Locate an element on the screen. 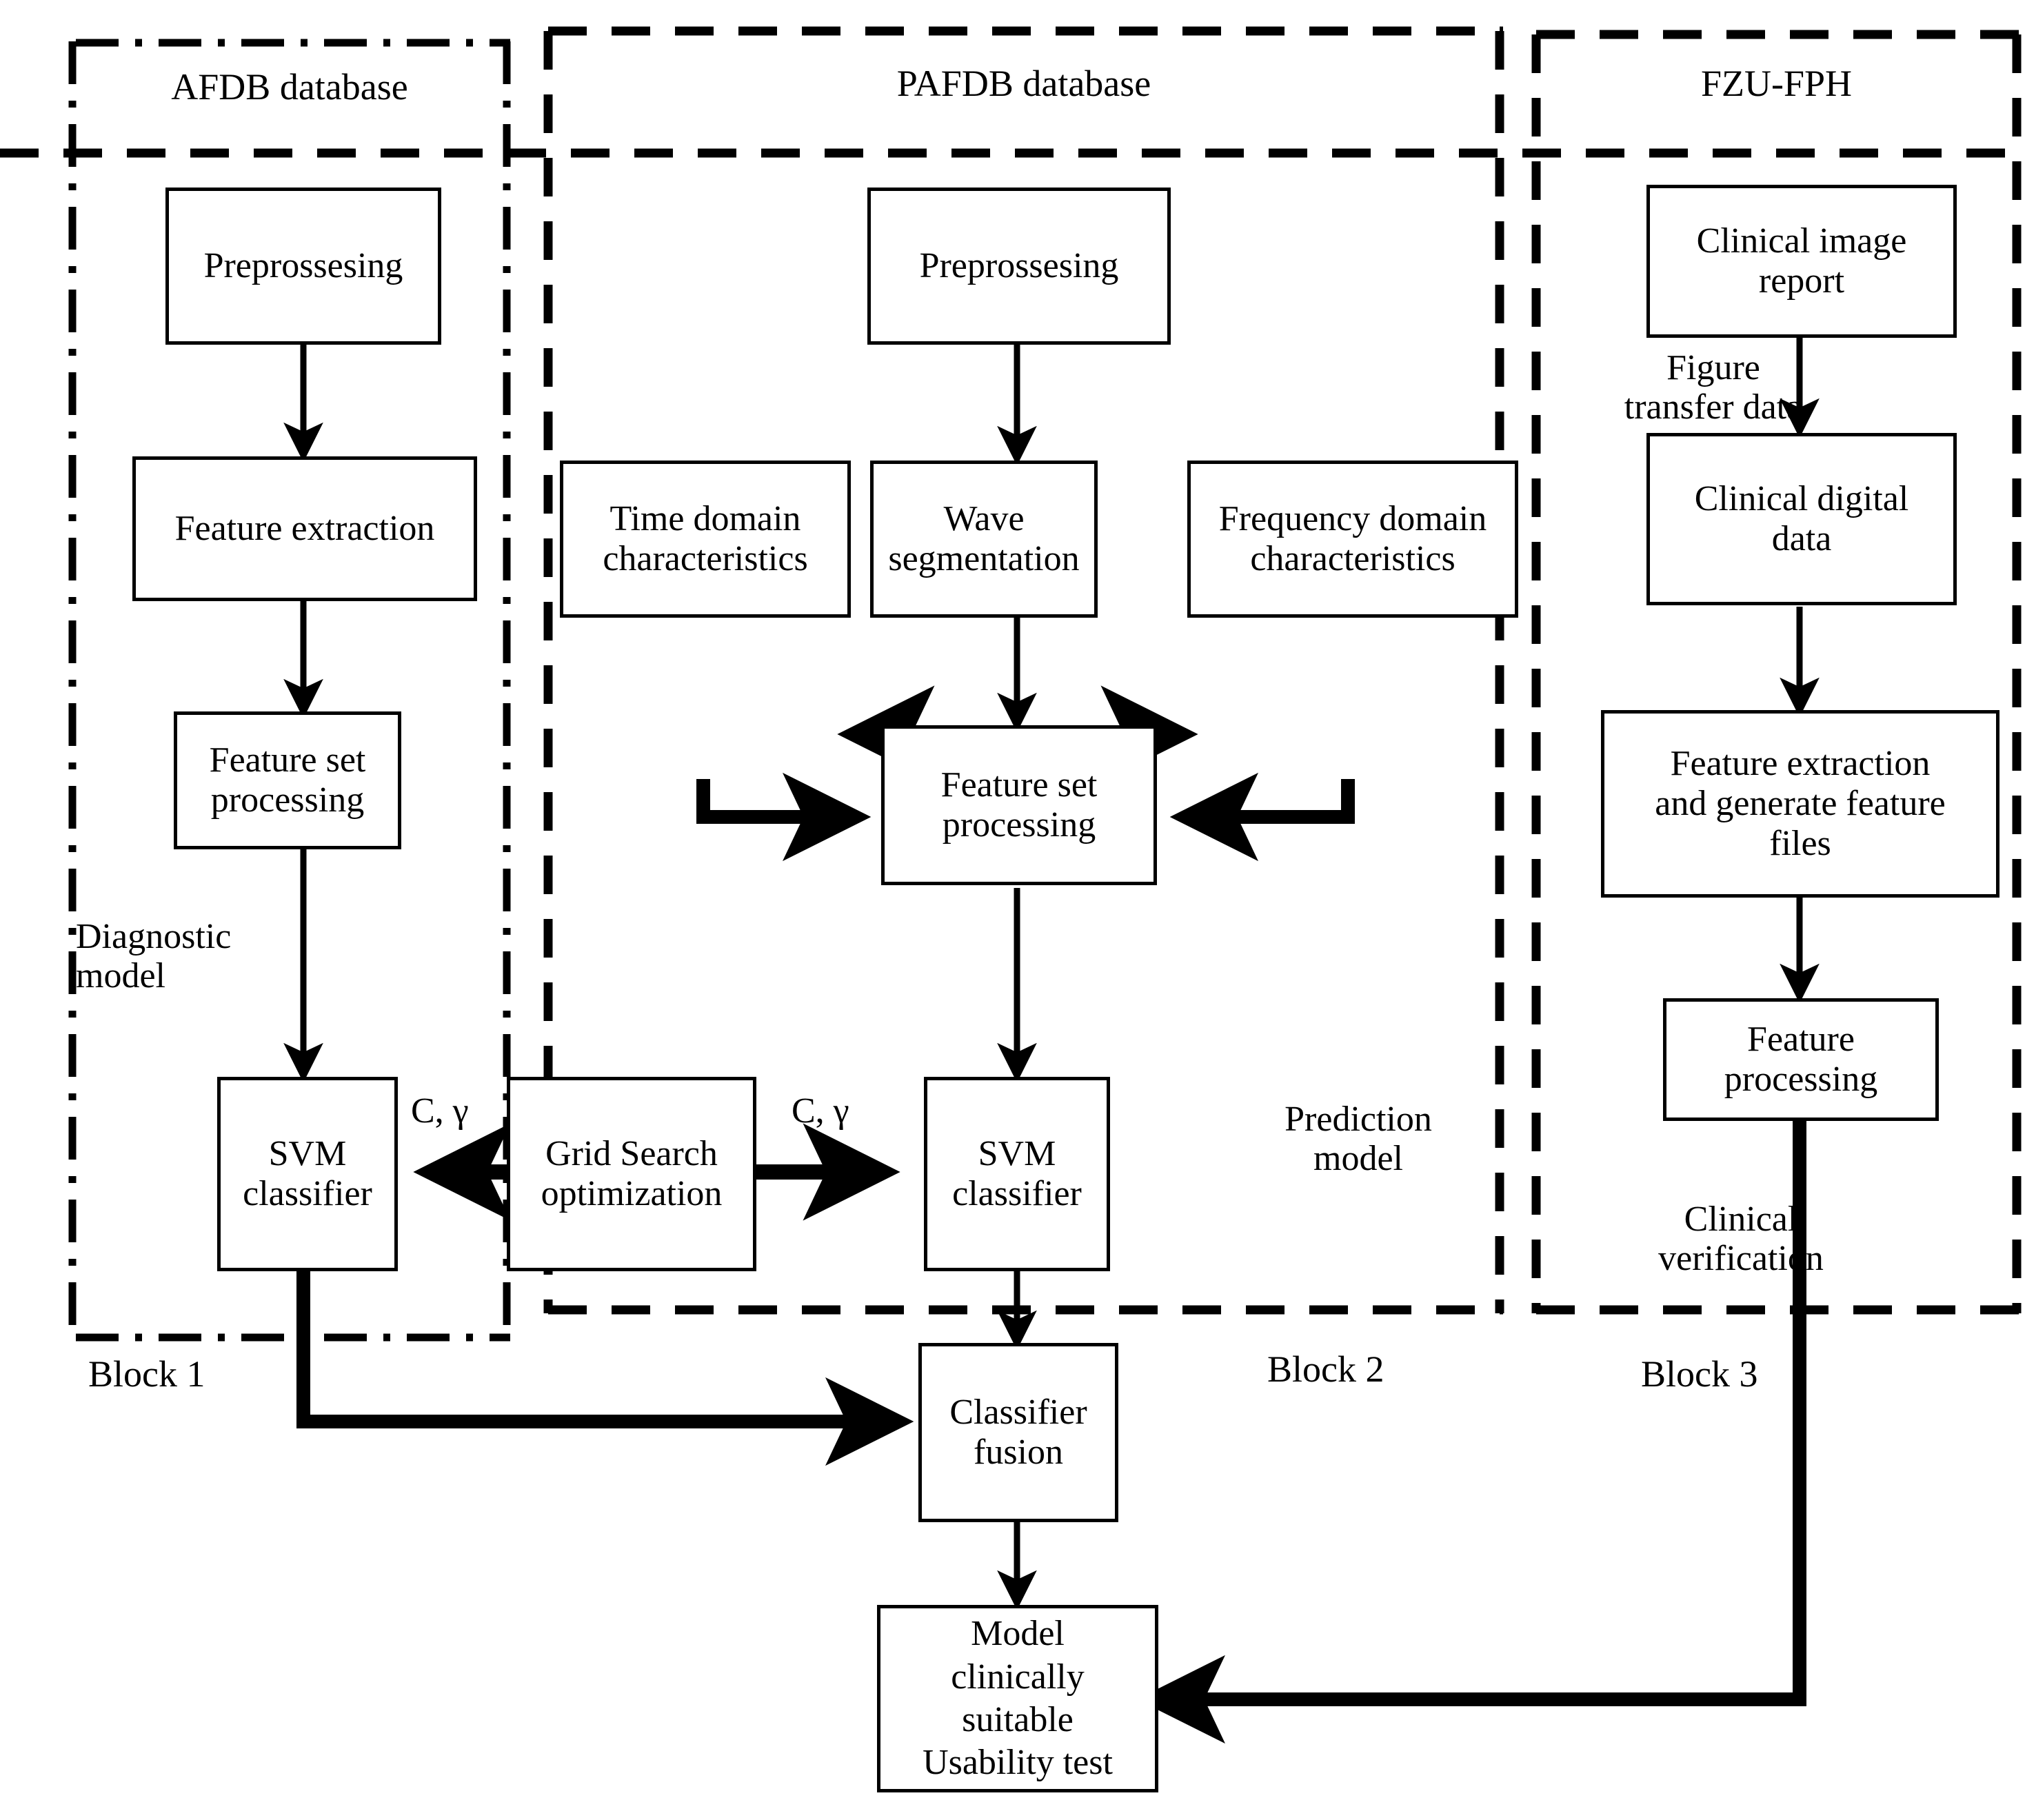  node-label: Classifier fusion is located at coordinates (1018, 1432).